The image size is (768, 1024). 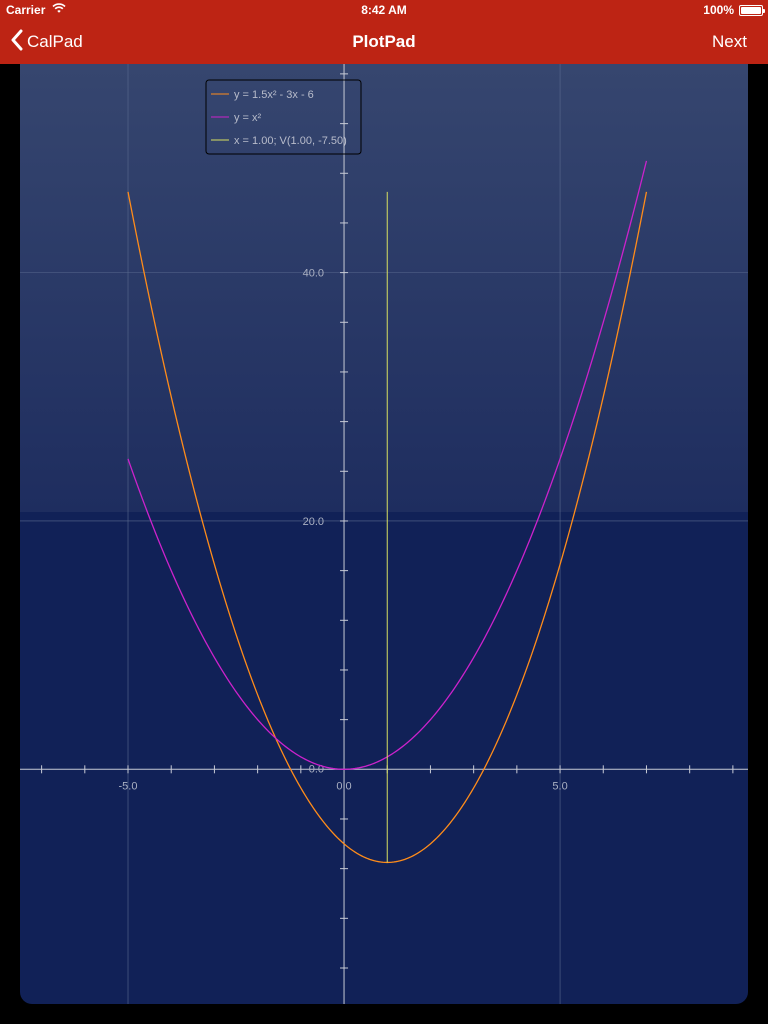 What do you see at coordinates (16, 42) in the screenshot?
I see `chevron-left-icon` at bounding box center [16, 42].